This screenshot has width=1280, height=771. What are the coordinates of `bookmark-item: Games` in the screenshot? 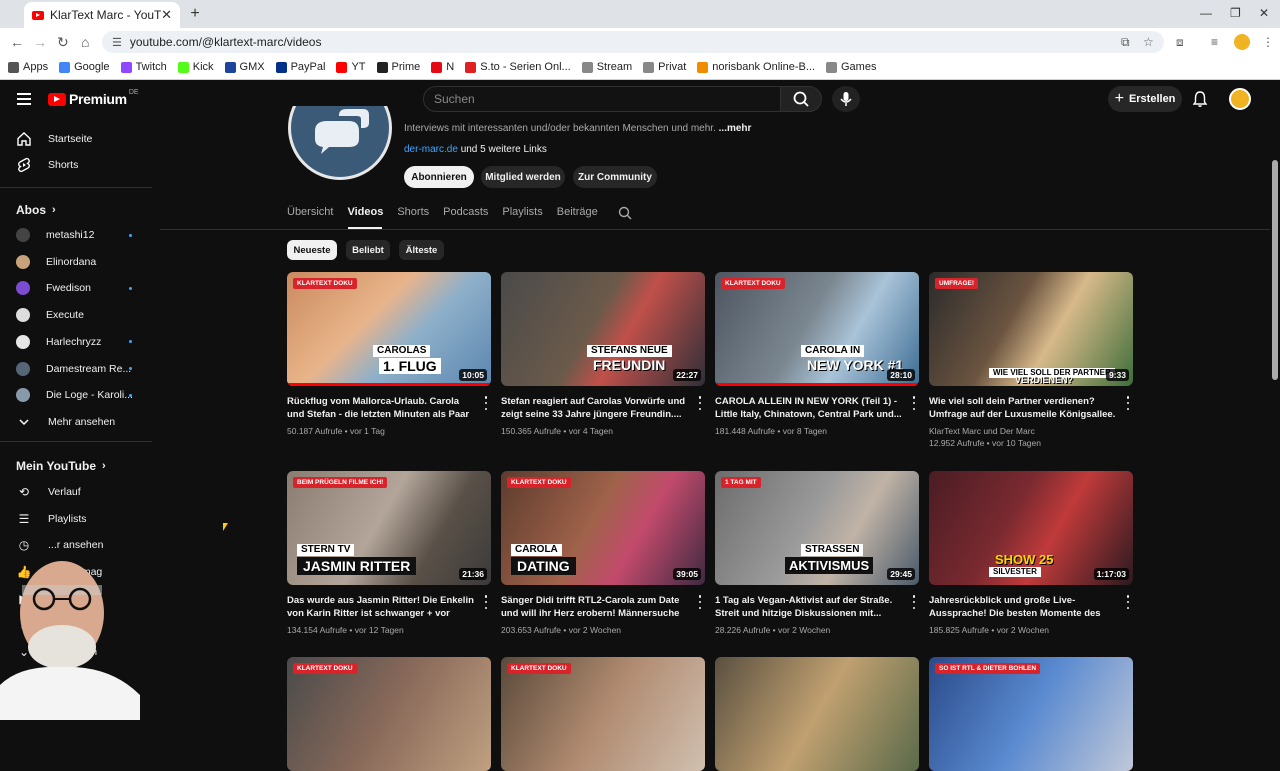 It's located at (851, 67).